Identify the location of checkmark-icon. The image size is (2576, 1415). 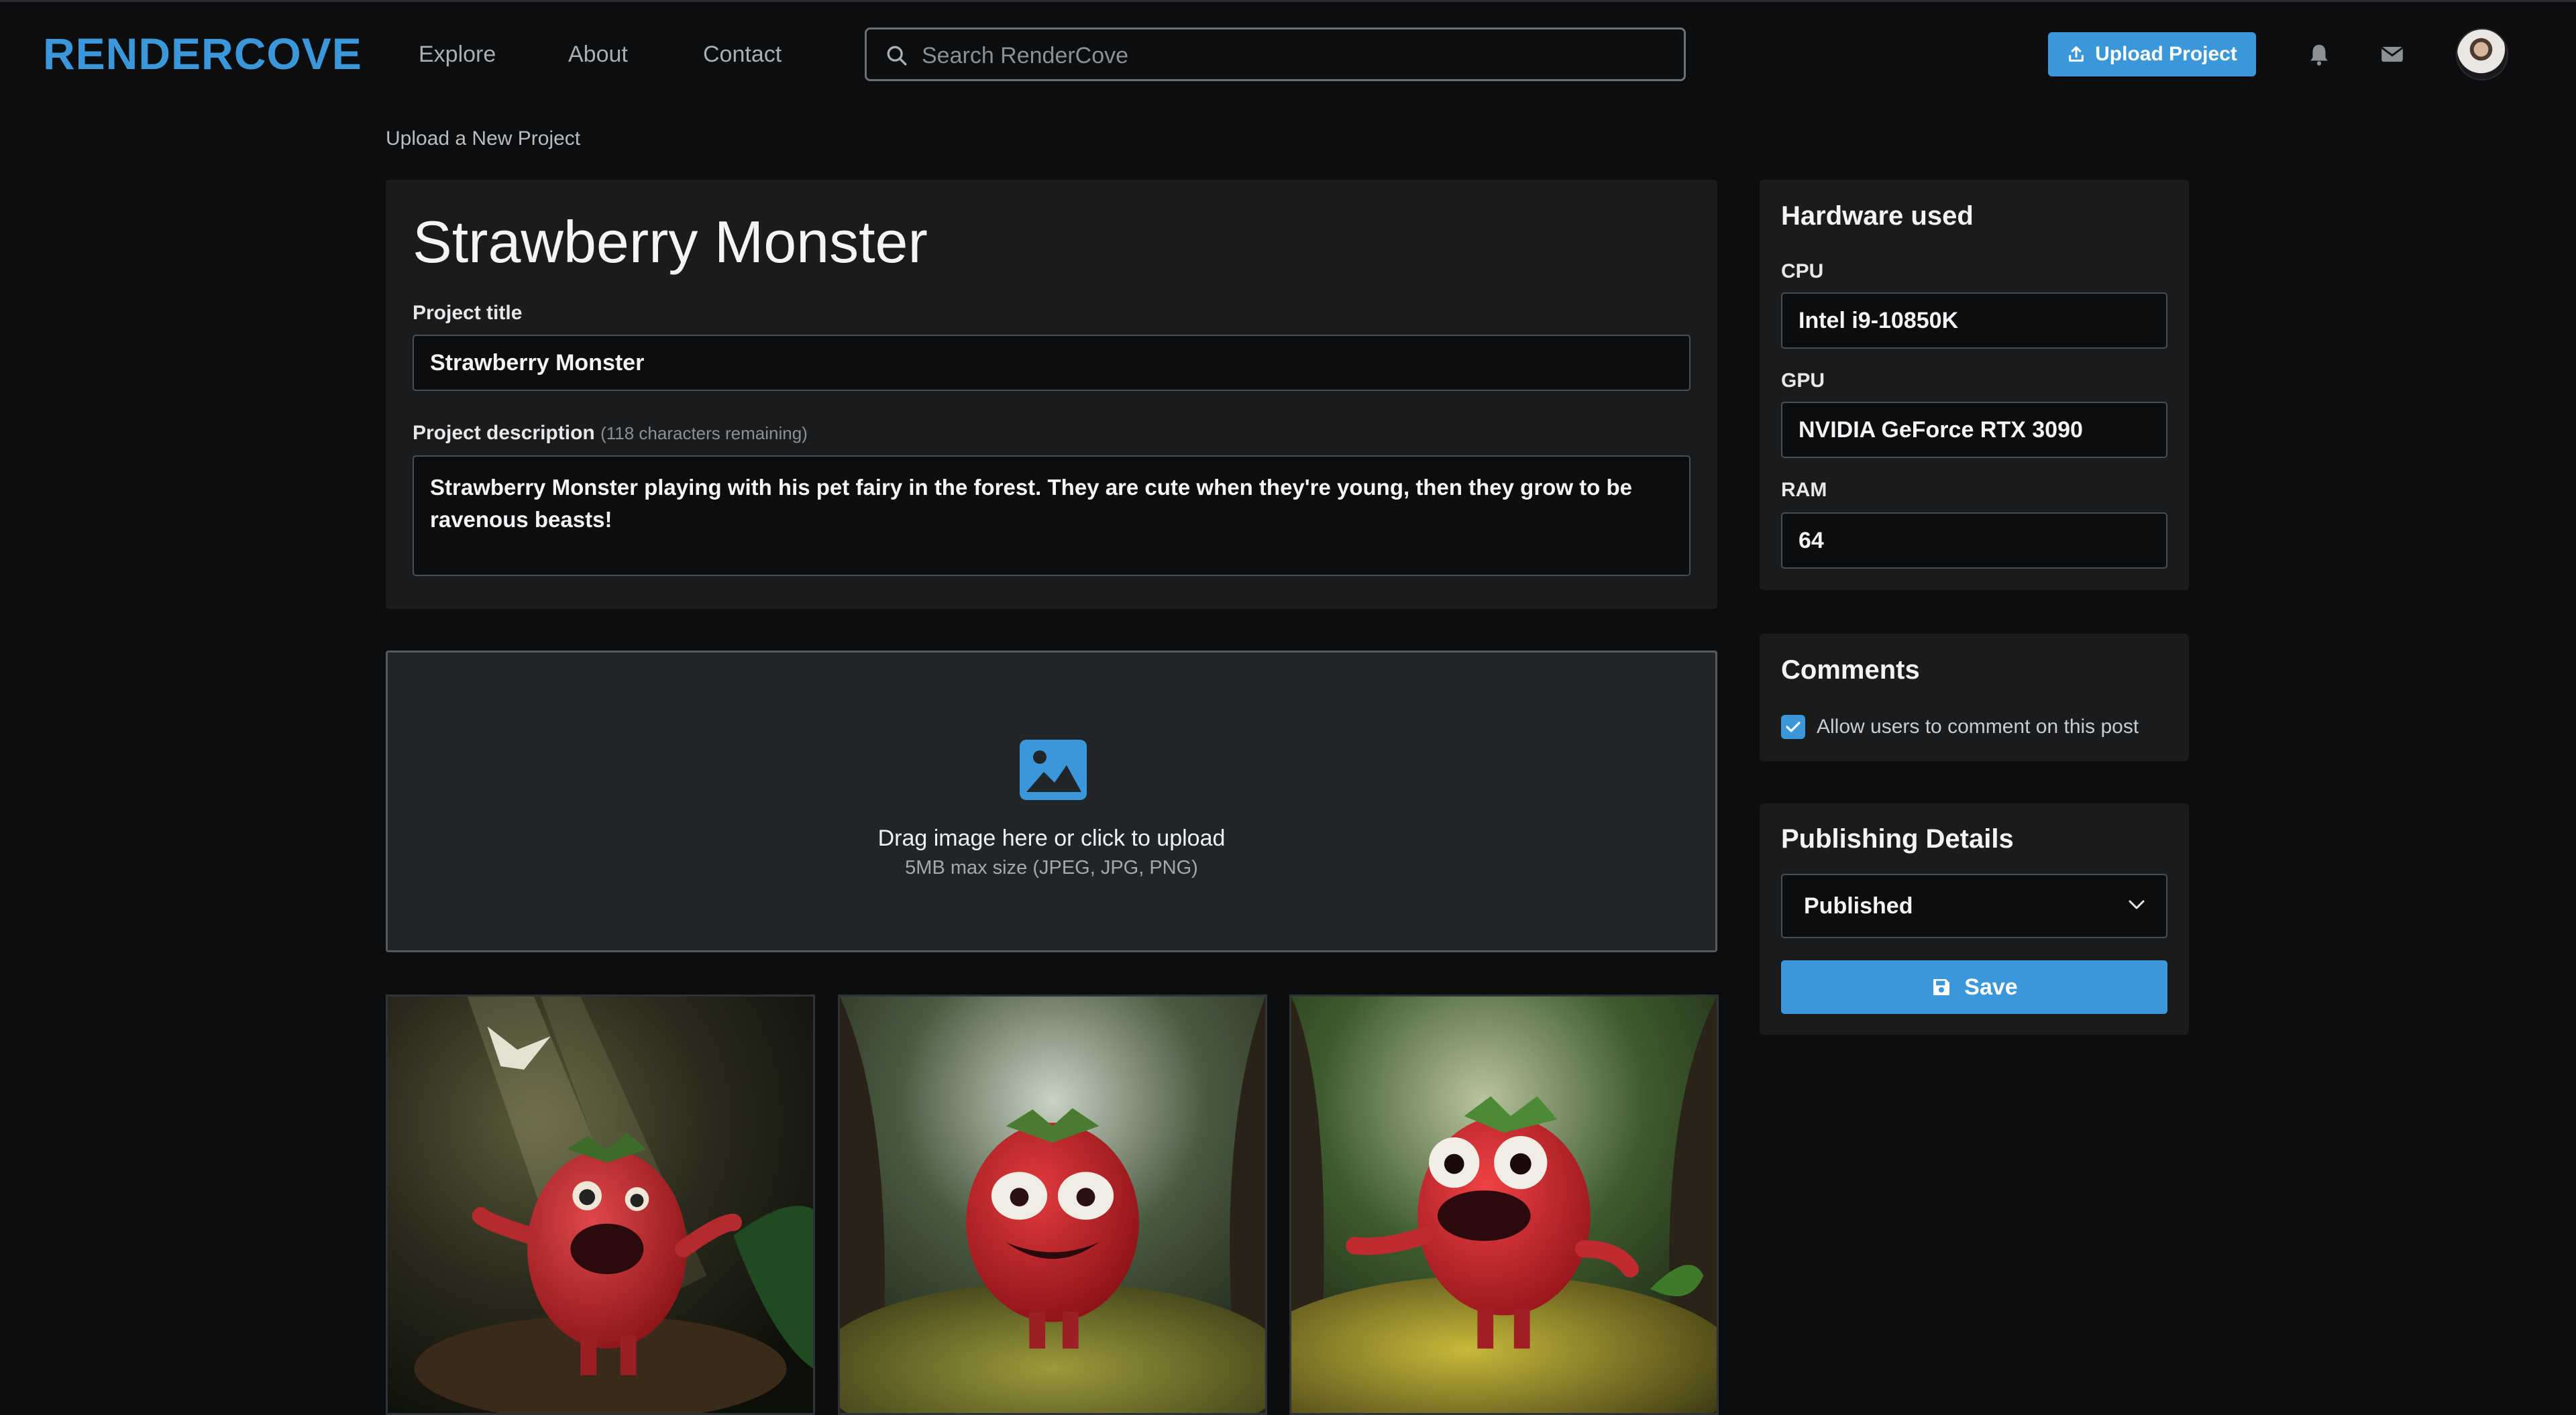
(1793, 727).